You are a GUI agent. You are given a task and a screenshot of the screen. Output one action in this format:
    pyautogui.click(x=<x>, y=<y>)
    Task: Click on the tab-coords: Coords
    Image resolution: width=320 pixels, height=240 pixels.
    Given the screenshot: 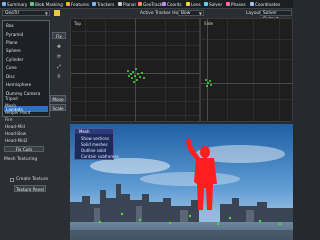 What is the action you would take?
    pyautogui.click(x=172, y=4)
    